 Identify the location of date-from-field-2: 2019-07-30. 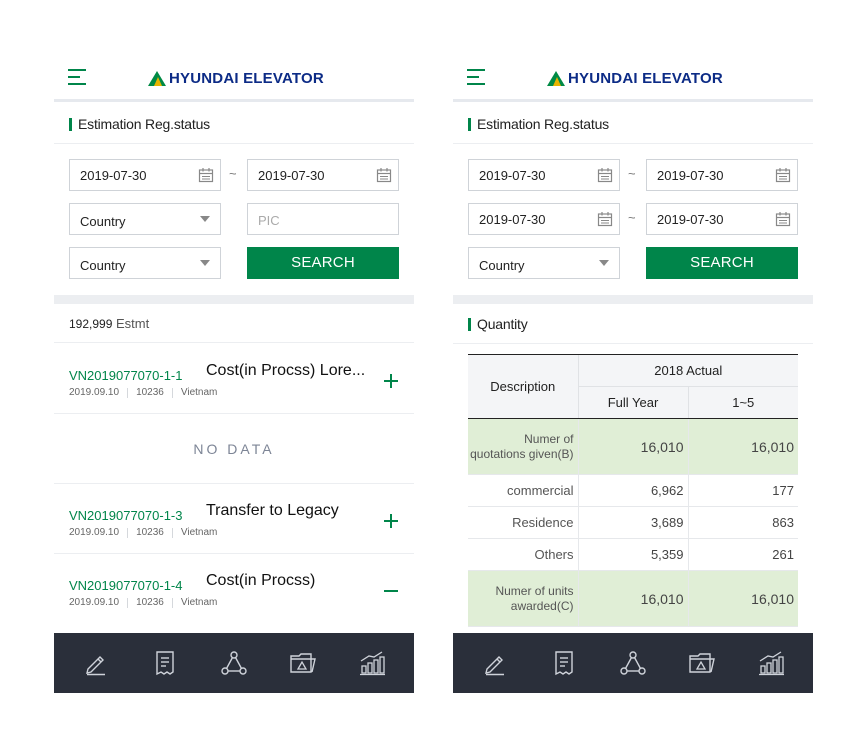
(544, 219).